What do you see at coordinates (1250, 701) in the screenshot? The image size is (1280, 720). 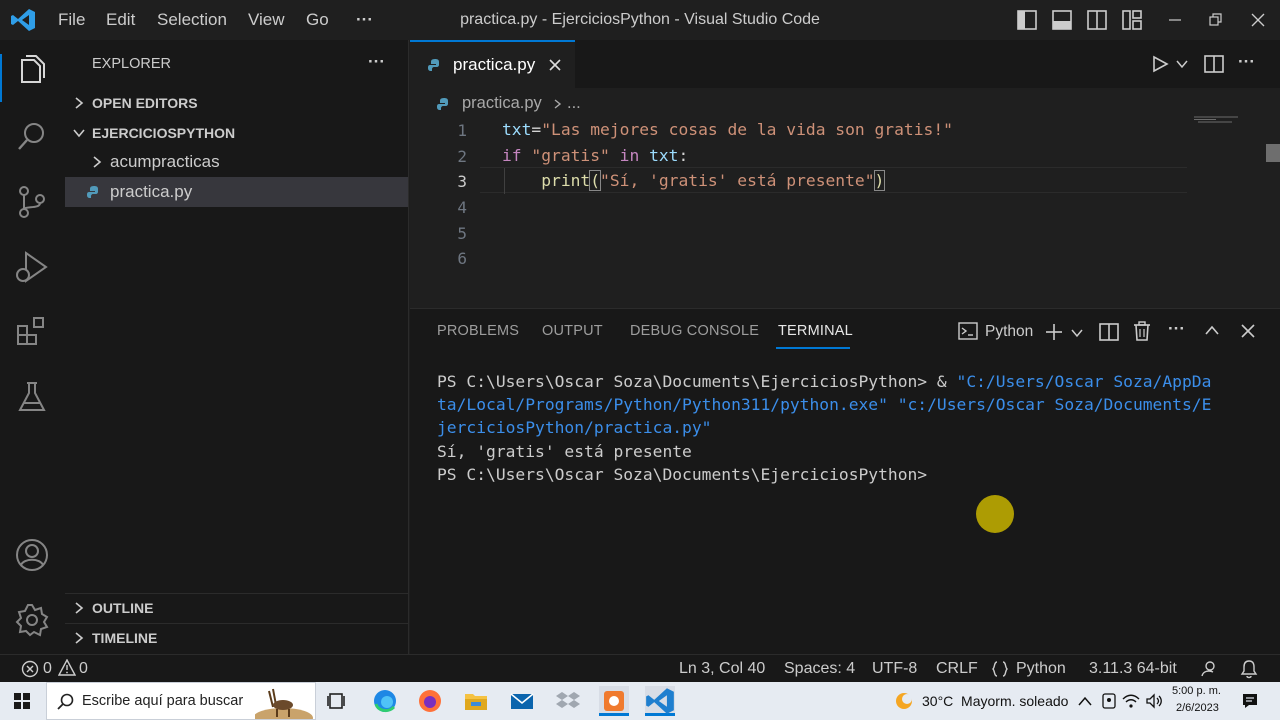 I see `action-center-icon` at bounding box center [1250, 701].